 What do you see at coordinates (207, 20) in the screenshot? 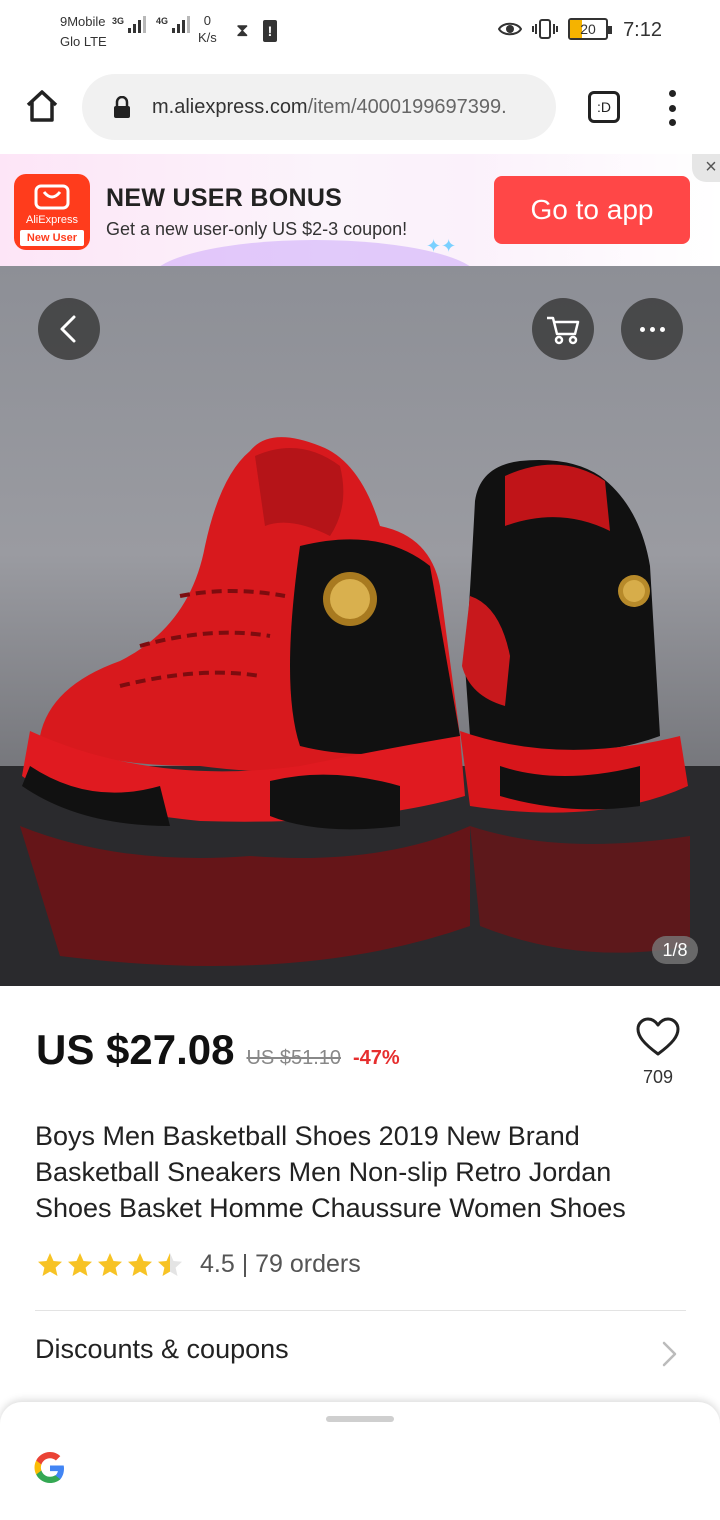
I see `speed-value: 0` at bounding box center [207, 20].